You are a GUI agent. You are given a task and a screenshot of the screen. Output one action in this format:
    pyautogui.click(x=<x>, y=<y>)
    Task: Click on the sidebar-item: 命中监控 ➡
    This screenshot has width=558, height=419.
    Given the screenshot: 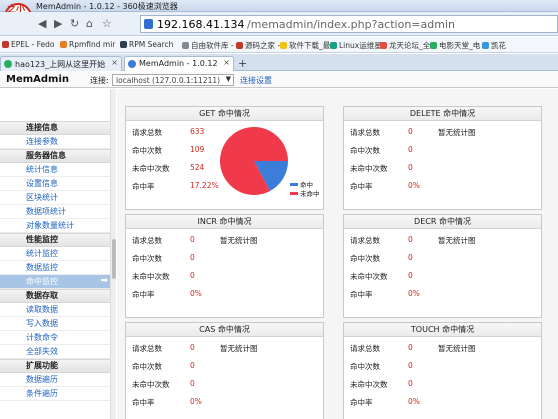 What is the action you would take?
    pyautogui.click(x=58, y=282)
    